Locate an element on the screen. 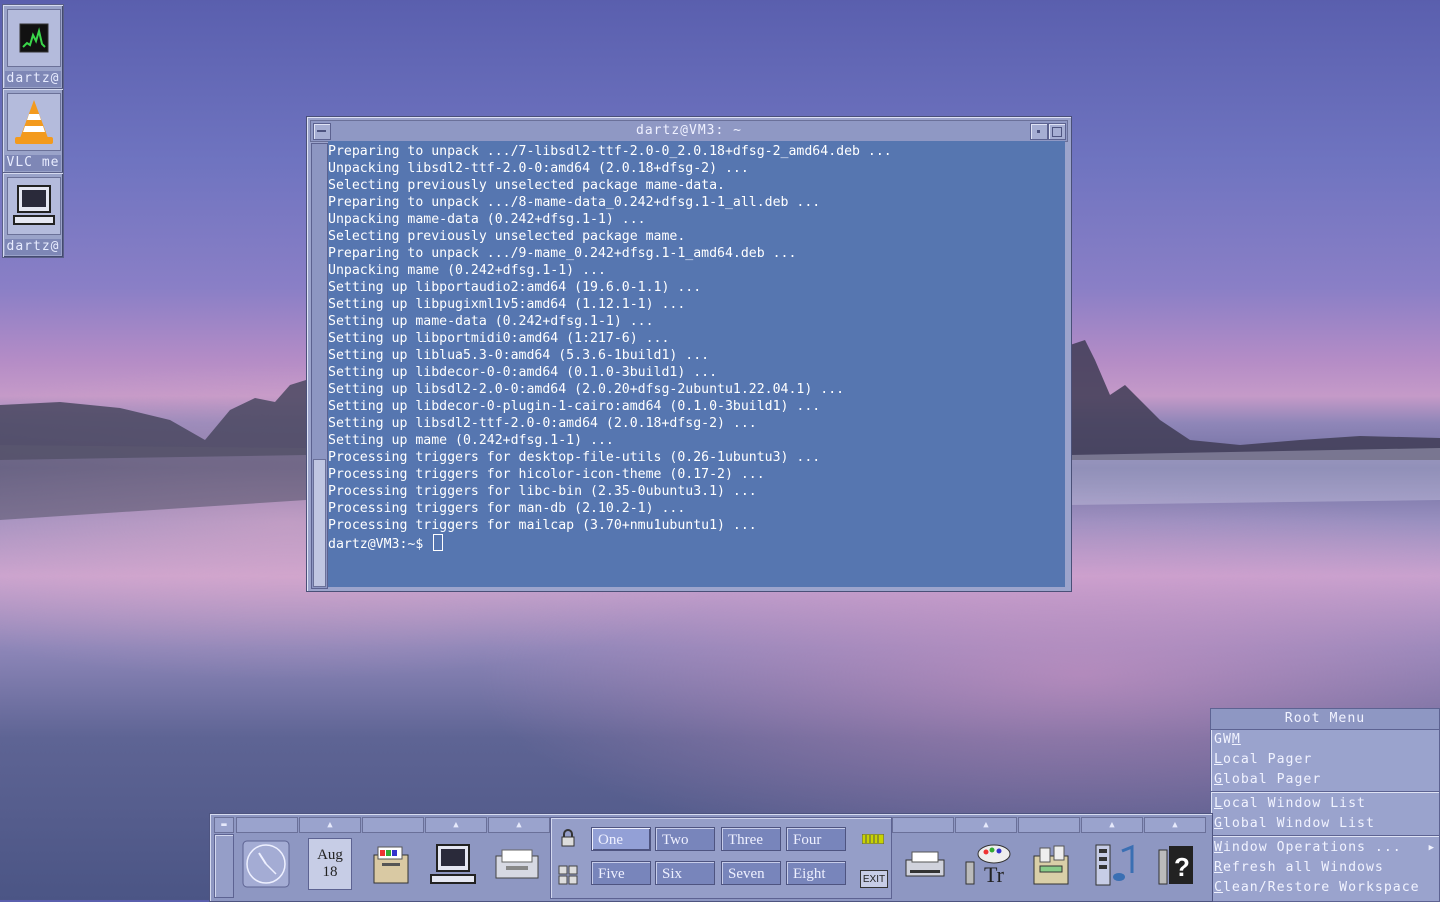  calendar-month: Aug is located at coordinates (330, 855).